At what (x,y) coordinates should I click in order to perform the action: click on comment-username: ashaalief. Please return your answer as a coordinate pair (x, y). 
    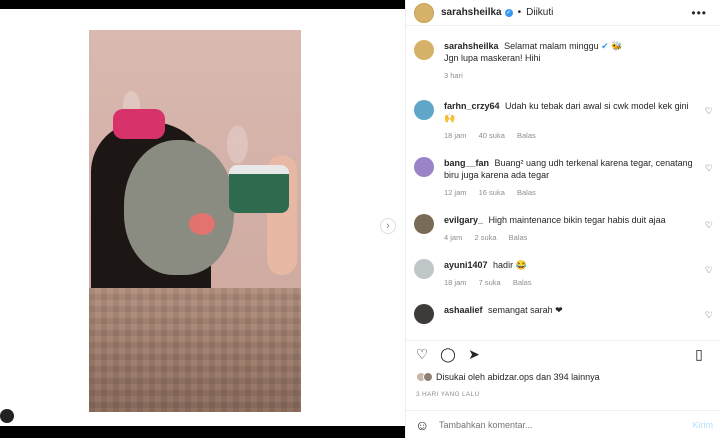
    Looking at the image, I should click on (463, 310).